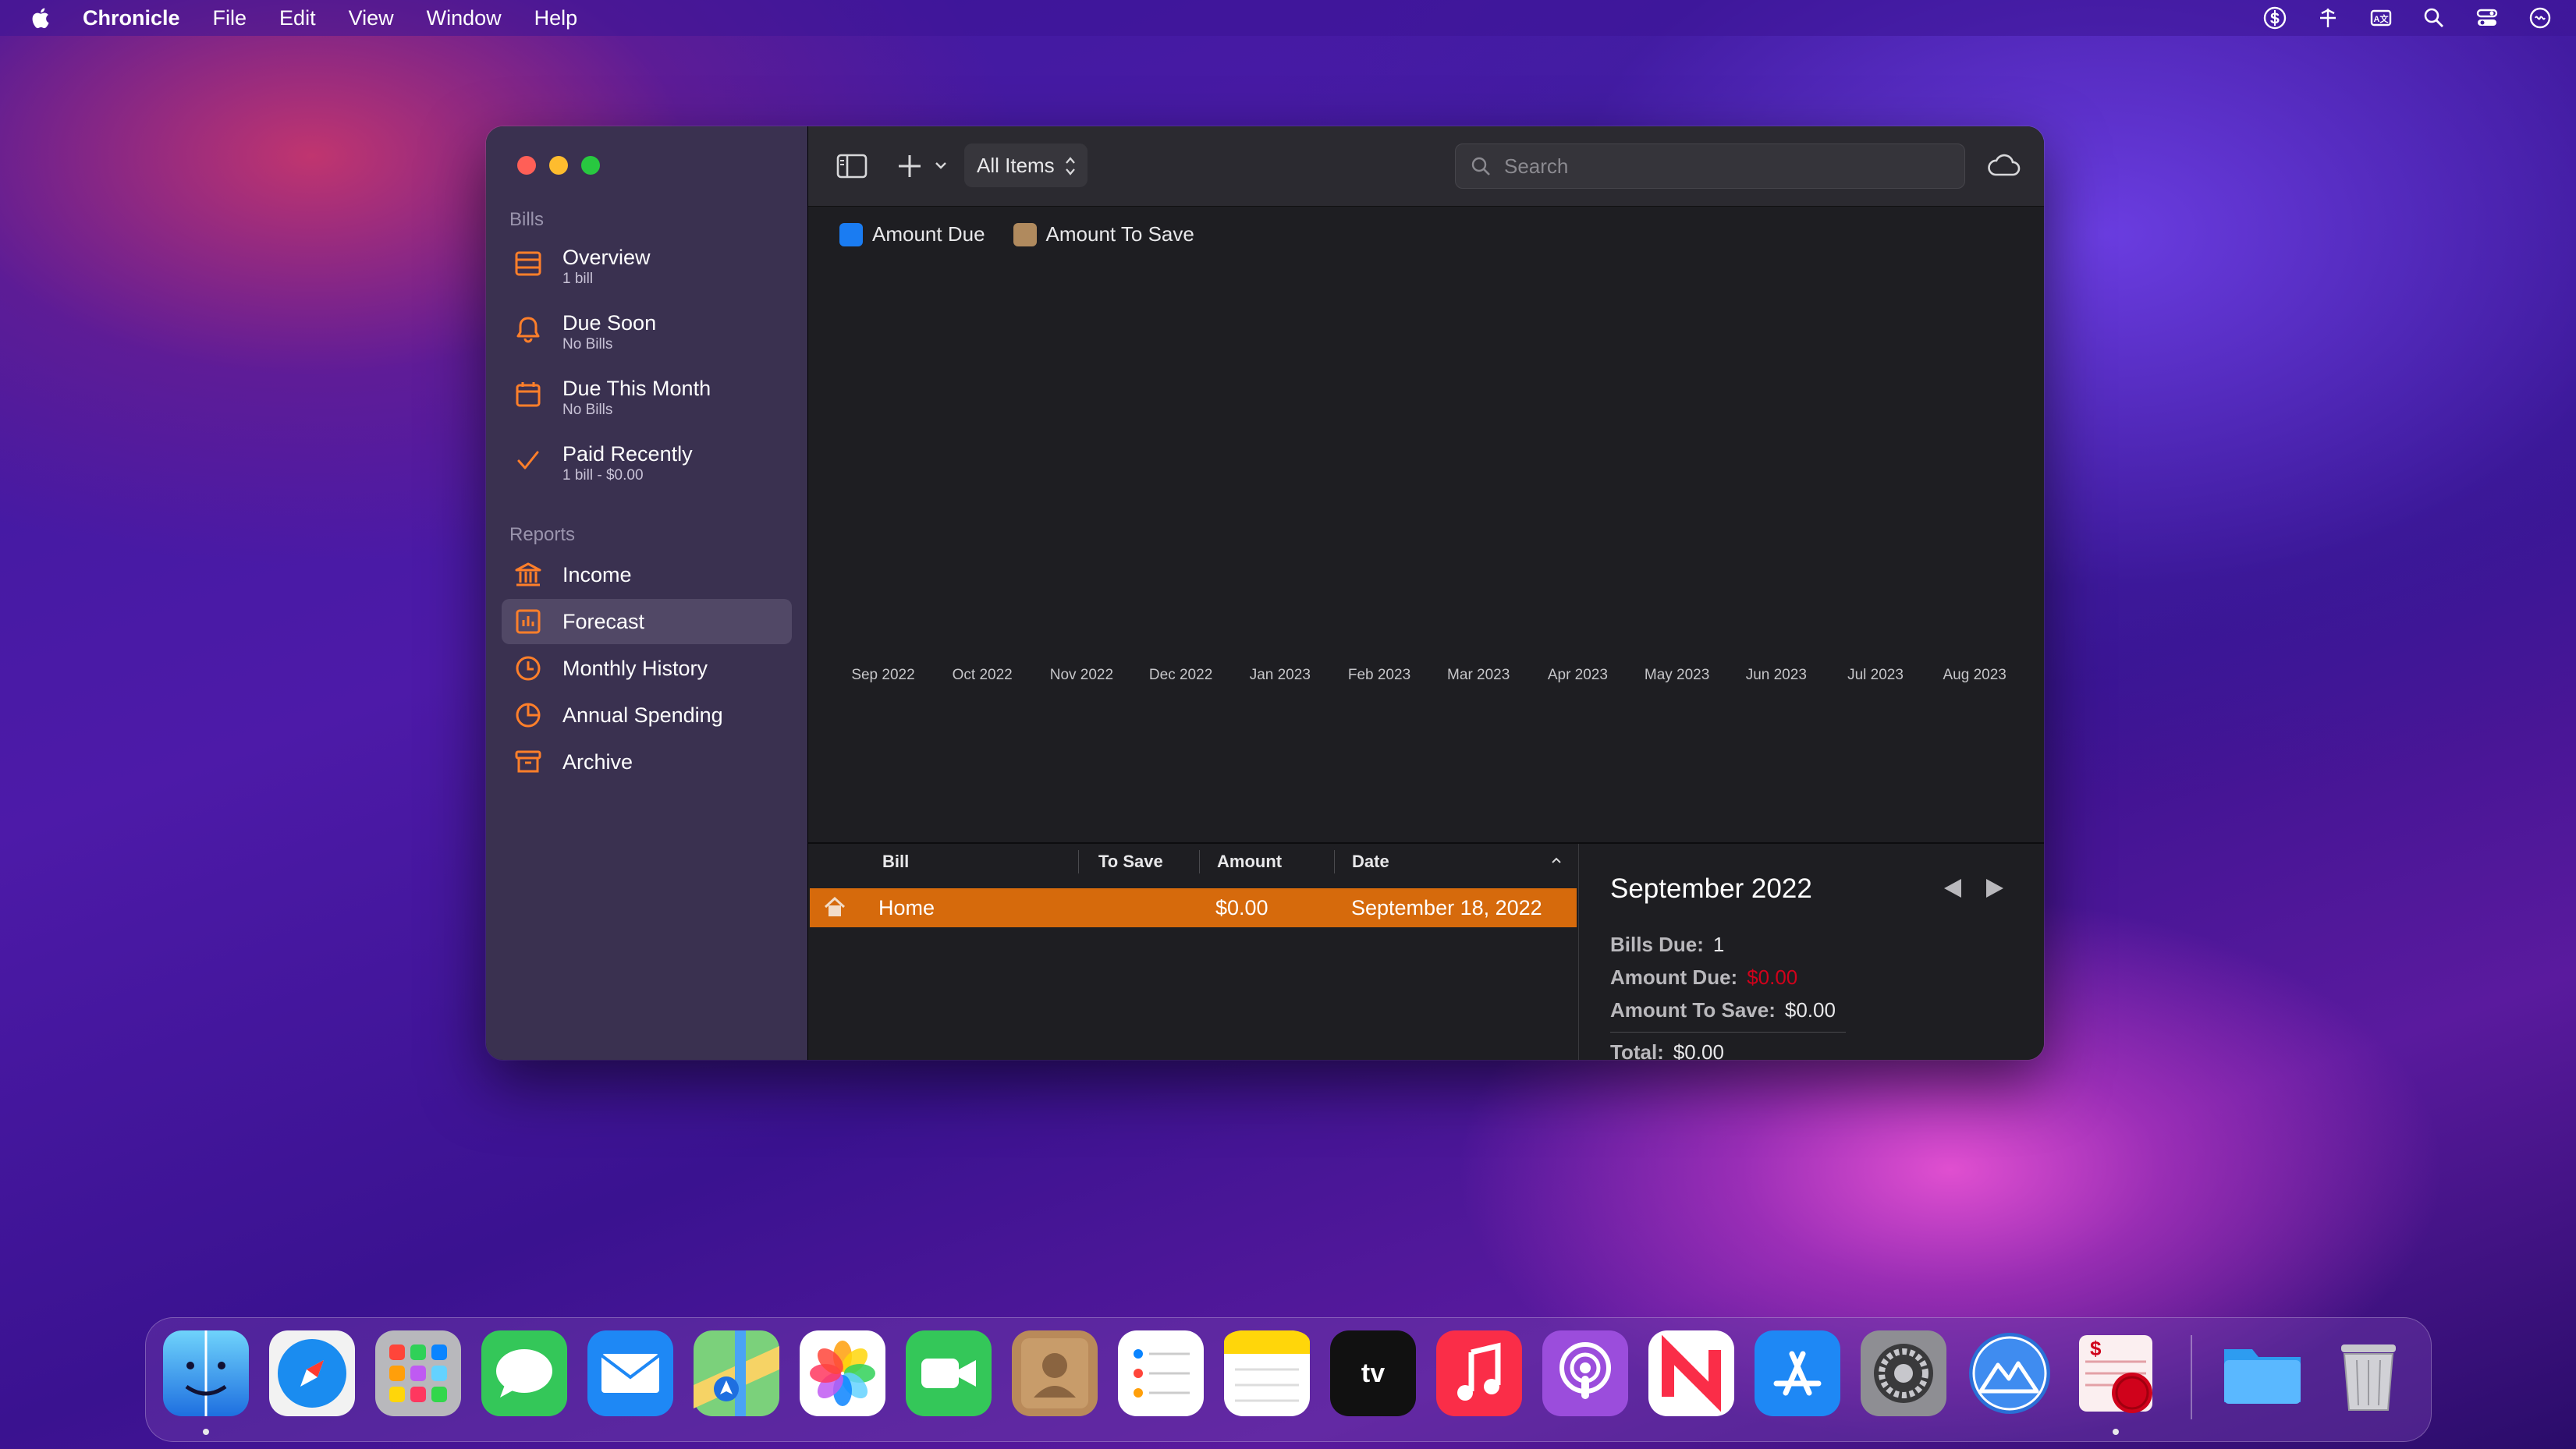 The height and width of the screenshot is (1449, 2576). What do you see at coordinates (230, 18) in the screenshot?
I see `menu-file: File` at bounding box center [230, 18].